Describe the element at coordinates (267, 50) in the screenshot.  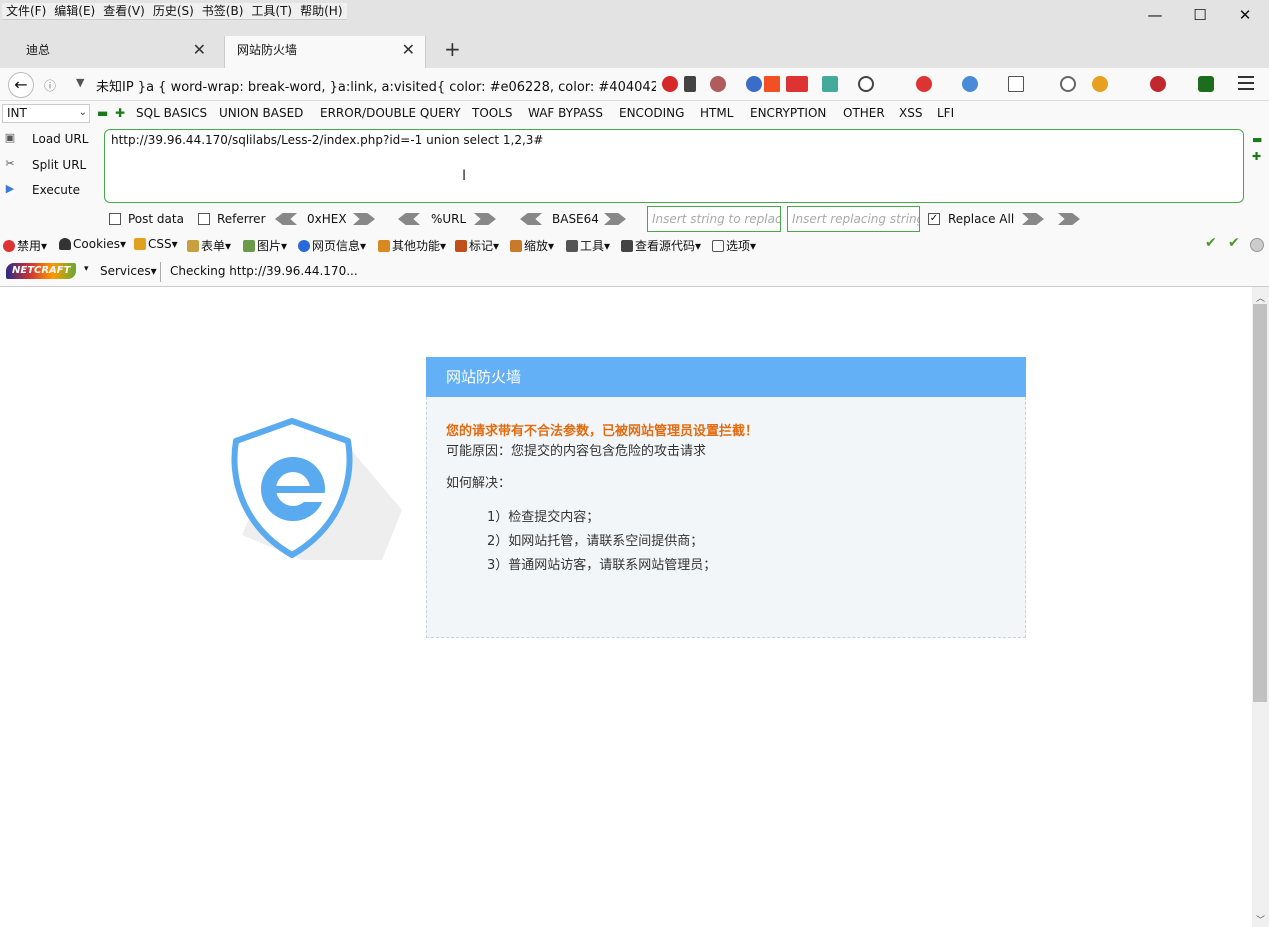
I see `tab-label: 网站防火墙` at that location.